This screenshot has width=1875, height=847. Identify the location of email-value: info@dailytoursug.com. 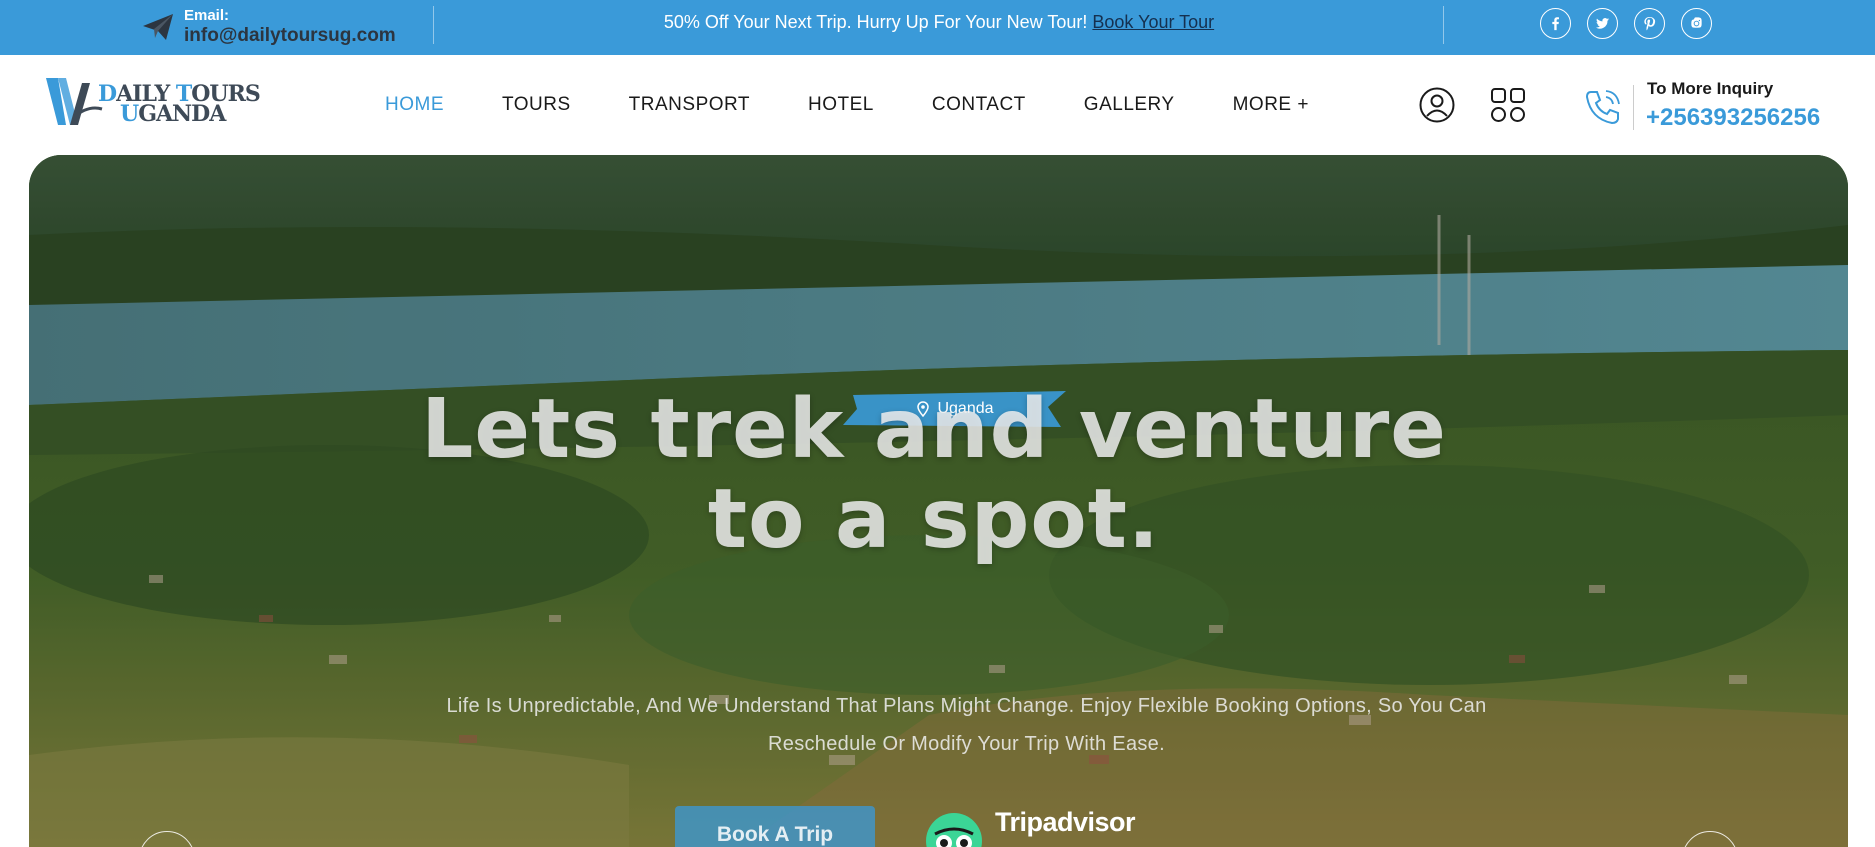
(290, 36).